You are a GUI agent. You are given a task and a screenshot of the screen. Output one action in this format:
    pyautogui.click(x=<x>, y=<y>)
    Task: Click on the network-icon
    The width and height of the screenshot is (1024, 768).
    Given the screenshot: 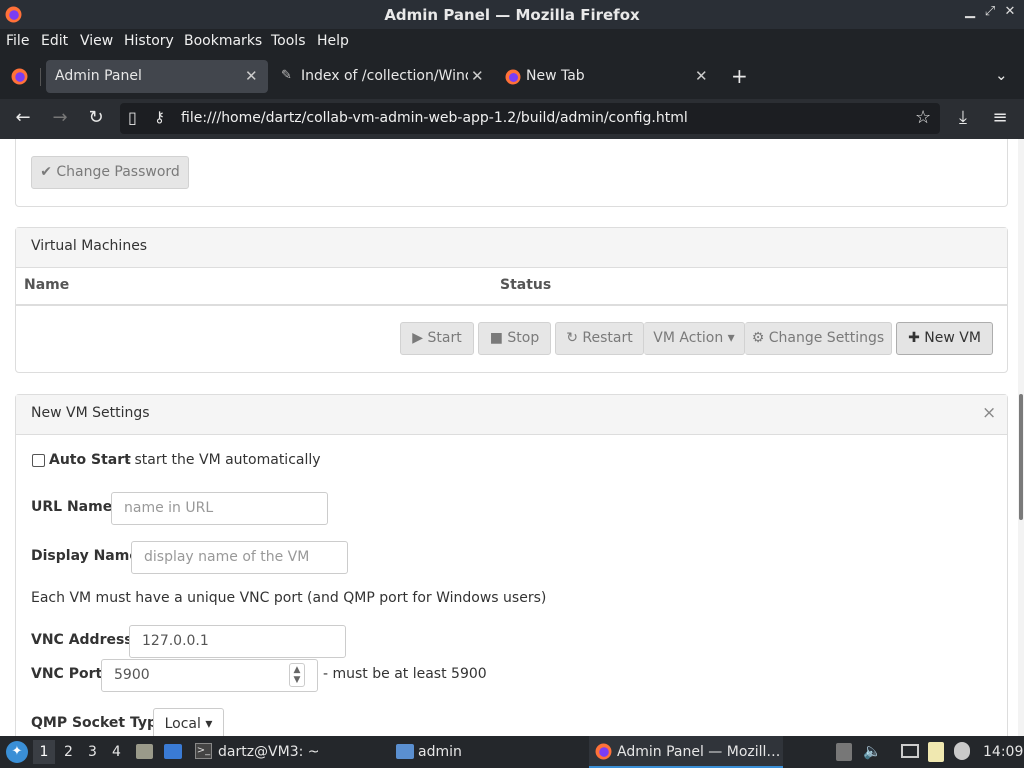 What is the action you would take?
    pyautogui.click(x=910, y=751)
    